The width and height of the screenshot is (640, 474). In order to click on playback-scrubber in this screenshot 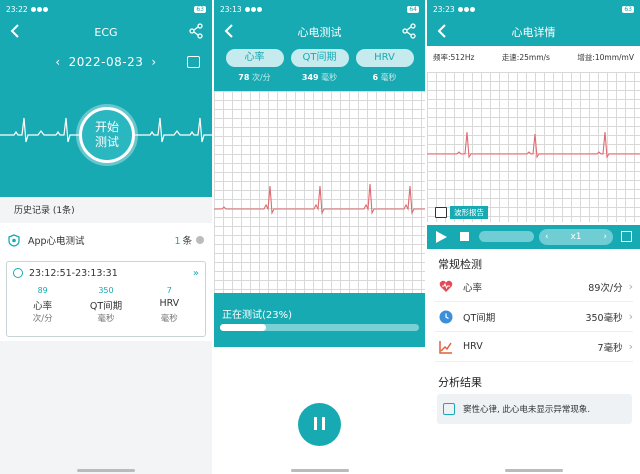, I will do `click(506, 236)`.